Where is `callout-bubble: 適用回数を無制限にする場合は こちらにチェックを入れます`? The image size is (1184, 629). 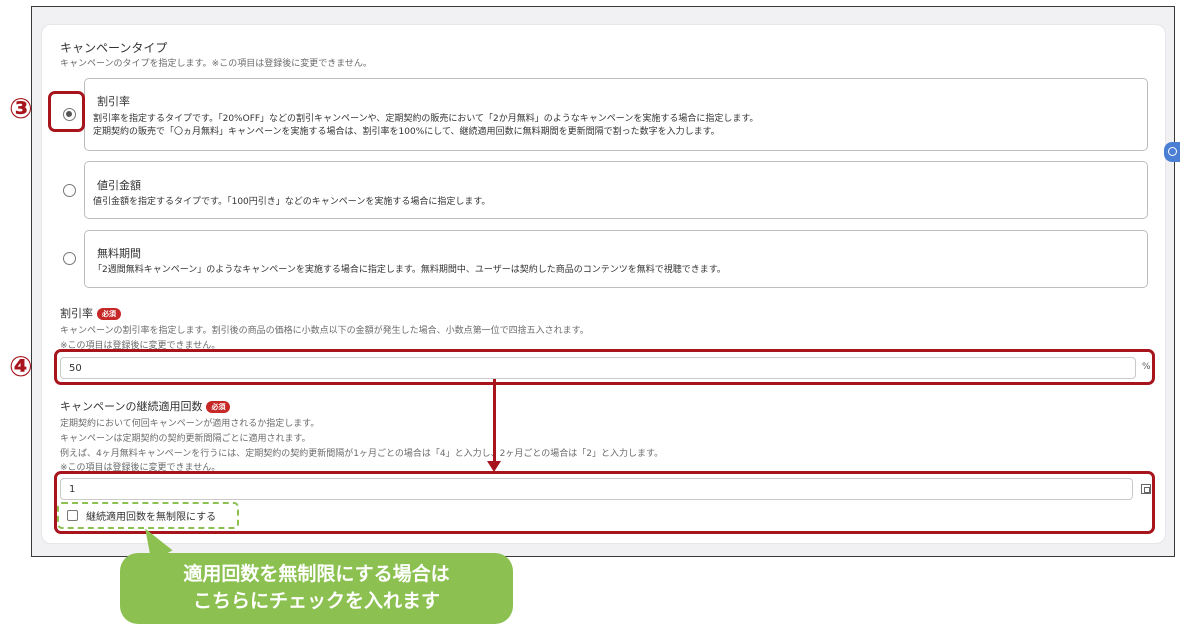
callout-bubble: 適用回数を無制限にする場合は こちらにチェックを入れます is located at coordinates (316, 588).